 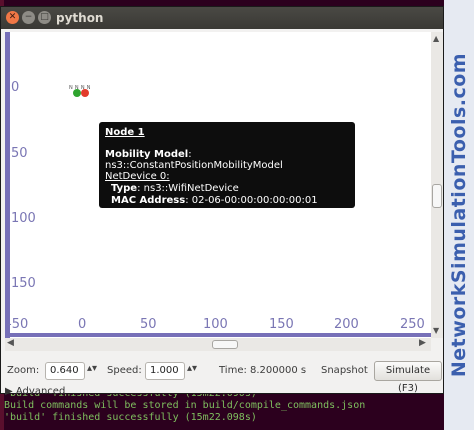 What do you see at coordinates (10, 343) in the screenshot?
I see `scroll-left-icon: ◀` at bounding box center [10, 343].